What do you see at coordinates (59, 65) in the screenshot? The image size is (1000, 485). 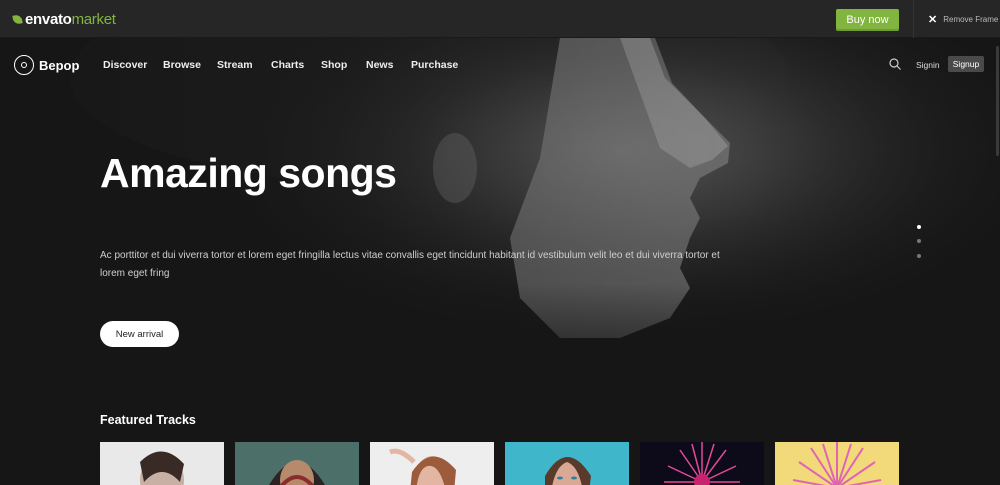 I see `brand-name: Bepop` at bounding box center [59, 65].